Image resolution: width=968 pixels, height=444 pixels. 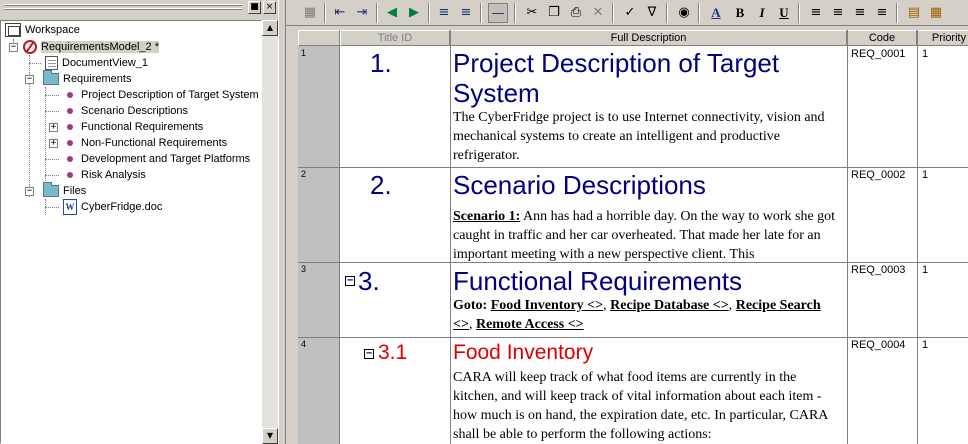 I want to click on title-id: 3.1, so click(x=392, y=353).